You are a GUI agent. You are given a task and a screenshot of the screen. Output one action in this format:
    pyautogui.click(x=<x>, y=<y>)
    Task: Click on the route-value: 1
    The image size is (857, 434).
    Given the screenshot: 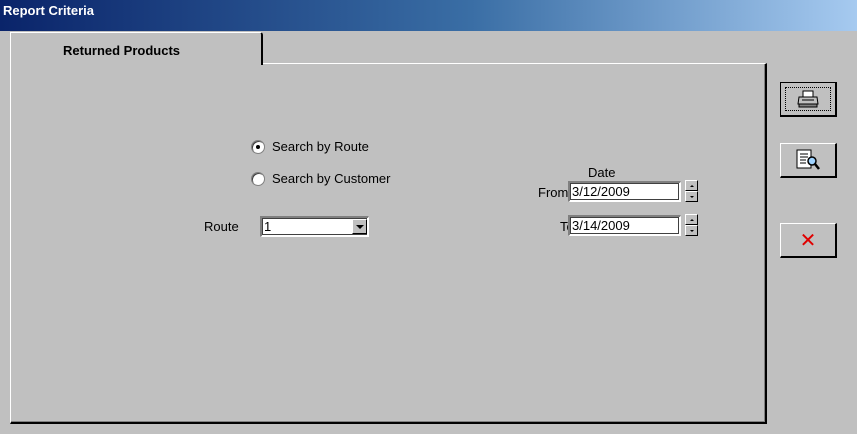 What is the action you would take?
    pyautogui.click(x=268, y=226)
    